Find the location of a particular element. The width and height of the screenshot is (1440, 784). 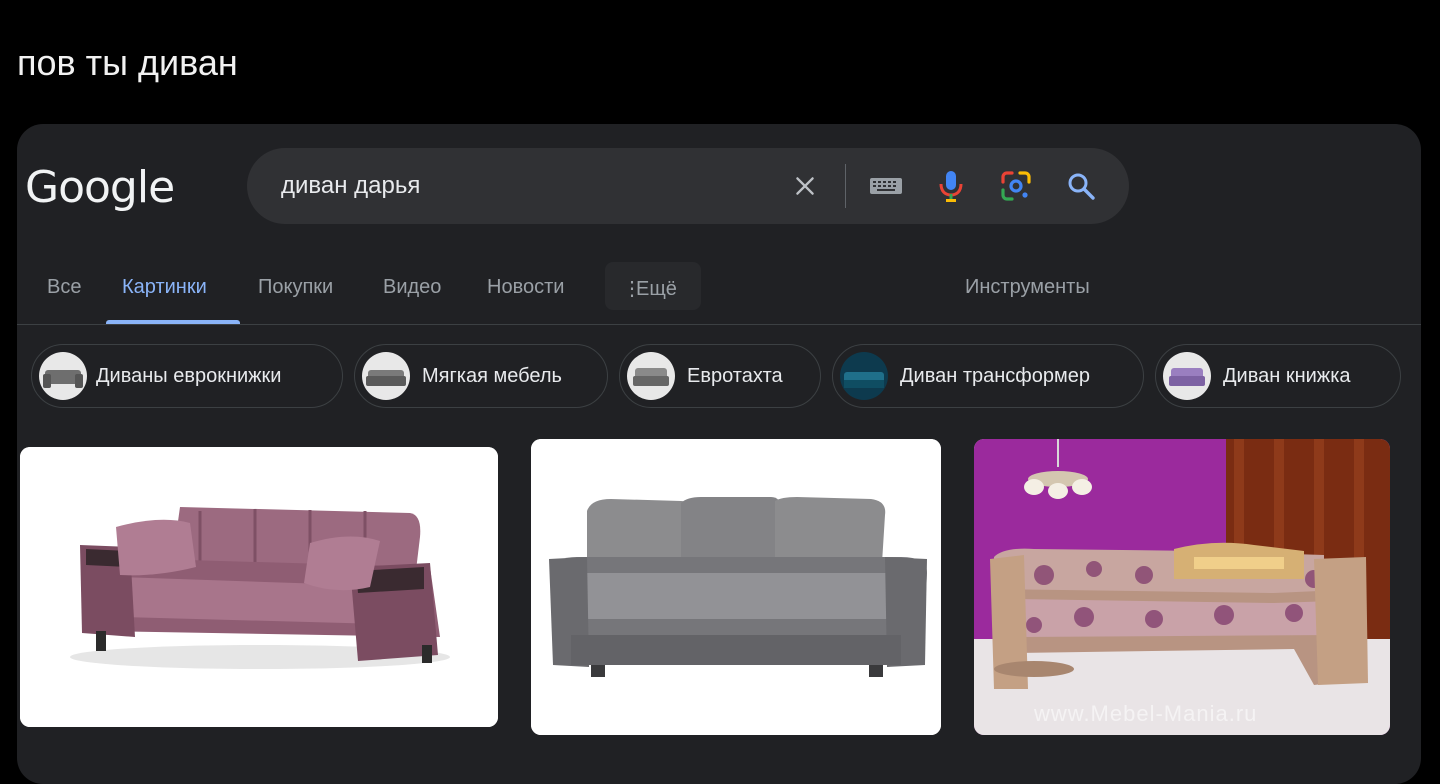

lens-icon is located at coordinates (1016, 186).